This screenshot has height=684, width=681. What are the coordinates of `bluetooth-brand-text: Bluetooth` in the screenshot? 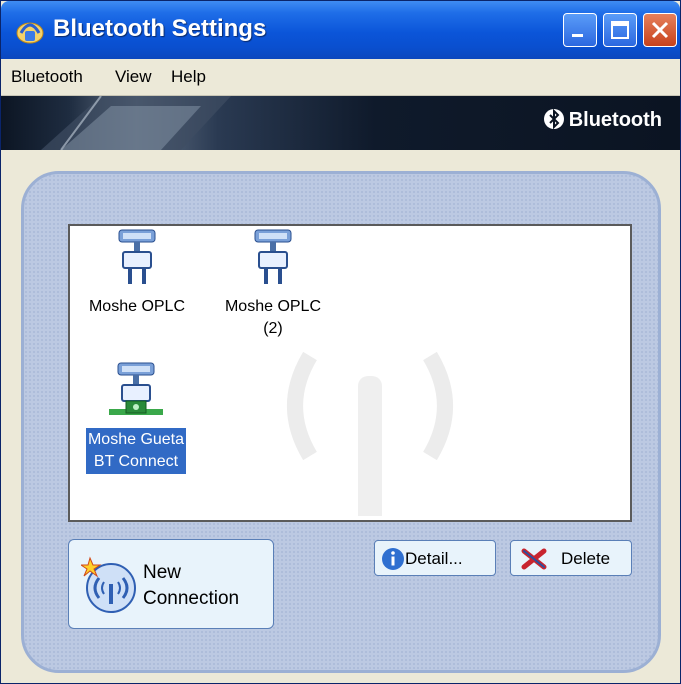 It's located at (615, 120).